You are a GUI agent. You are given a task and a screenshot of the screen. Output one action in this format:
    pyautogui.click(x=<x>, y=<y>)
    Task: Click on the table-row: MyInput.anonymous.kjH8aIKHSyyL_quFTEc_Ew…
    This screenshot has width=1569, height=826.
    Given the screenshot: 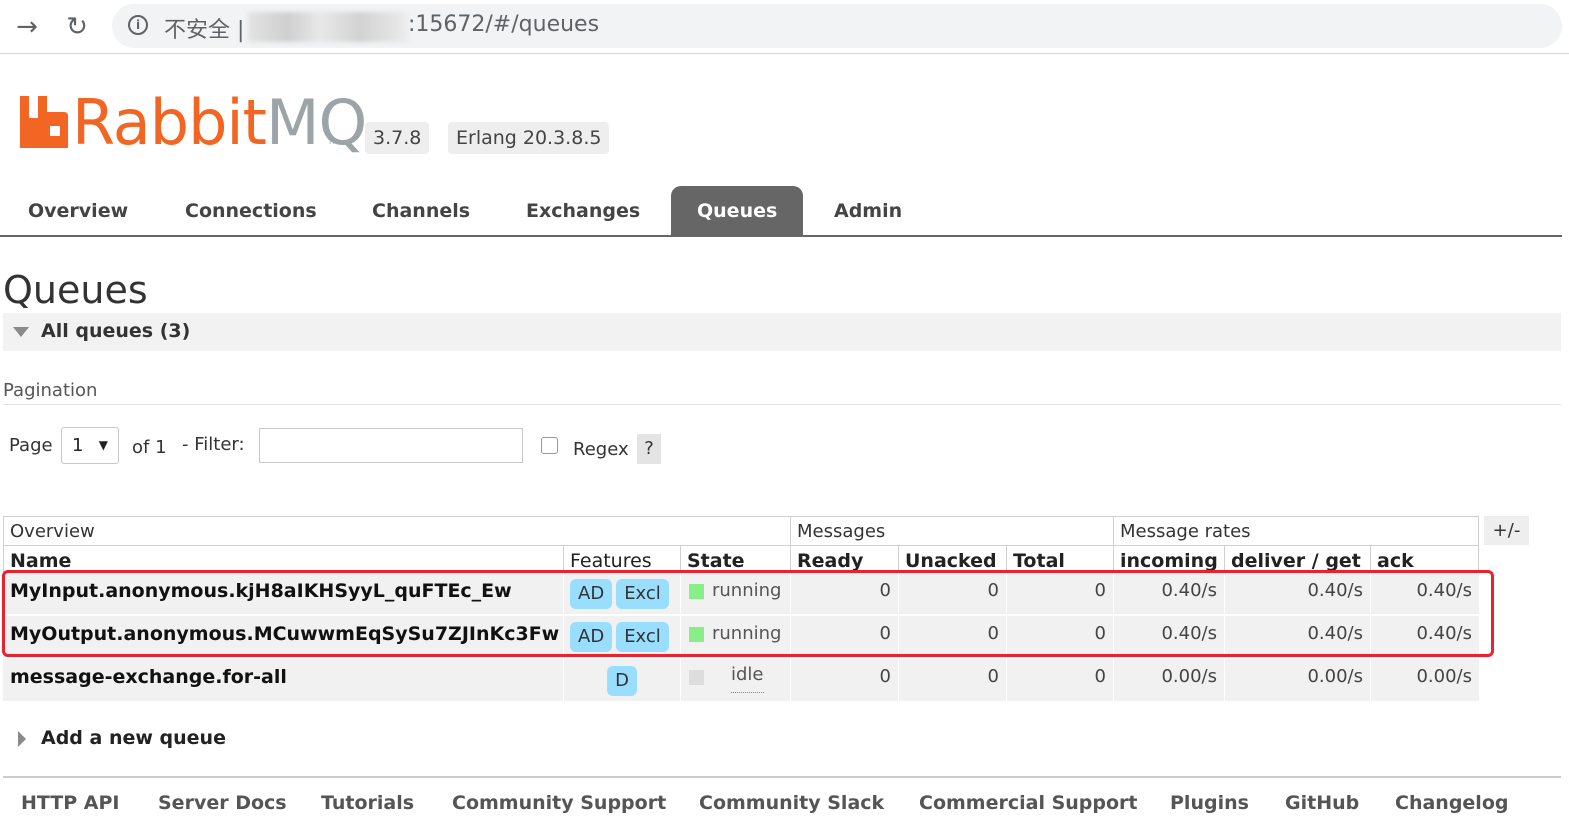 What is the action you would take?
    pyautogui.click(x=741, y=593)
    